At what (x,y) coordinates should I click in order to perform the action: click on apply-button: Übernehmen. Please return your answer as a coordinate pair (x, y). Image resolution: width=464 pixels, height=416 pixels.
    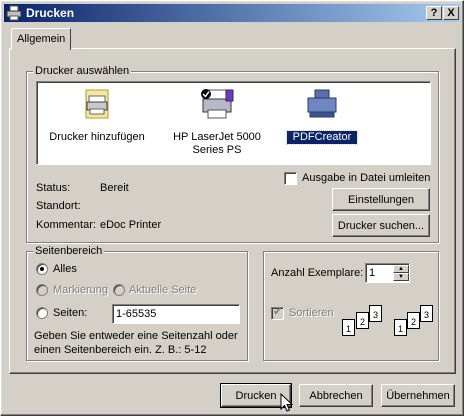
    Looking at the image, I should click on (418, 395).